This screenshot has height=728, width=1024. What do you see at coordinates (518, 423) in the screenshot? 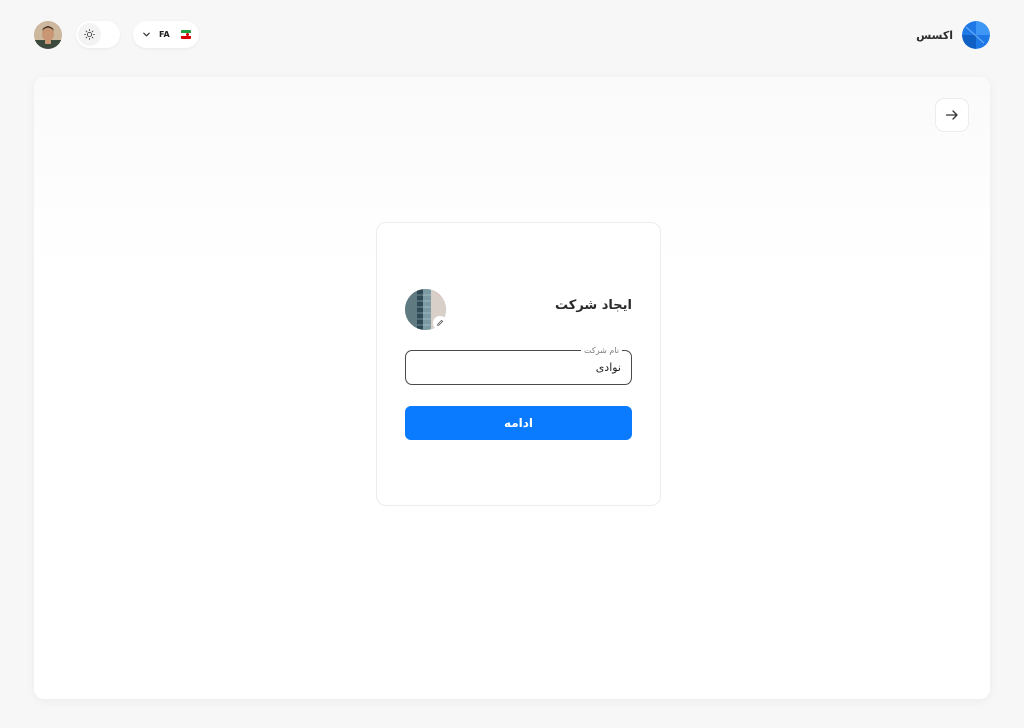
I see `continue-button: ادامه` at bounding box center [518, 423].